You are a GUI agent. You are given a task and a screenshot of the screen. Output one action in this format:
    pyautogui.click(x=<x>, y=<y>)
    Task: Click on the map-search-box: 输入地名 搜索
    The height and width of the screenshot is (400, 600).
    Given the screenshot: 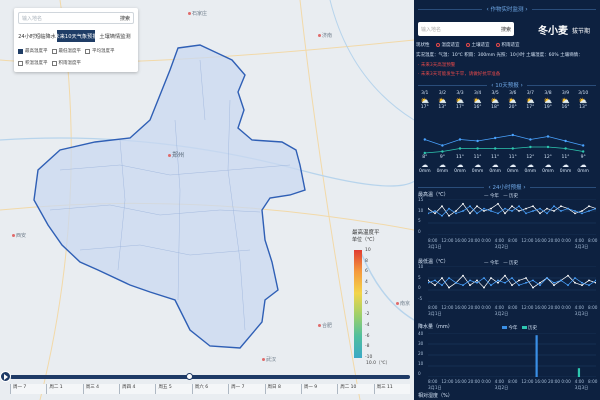 What is the action you would take?
    pyautogui.click(x=76, y=18)
    